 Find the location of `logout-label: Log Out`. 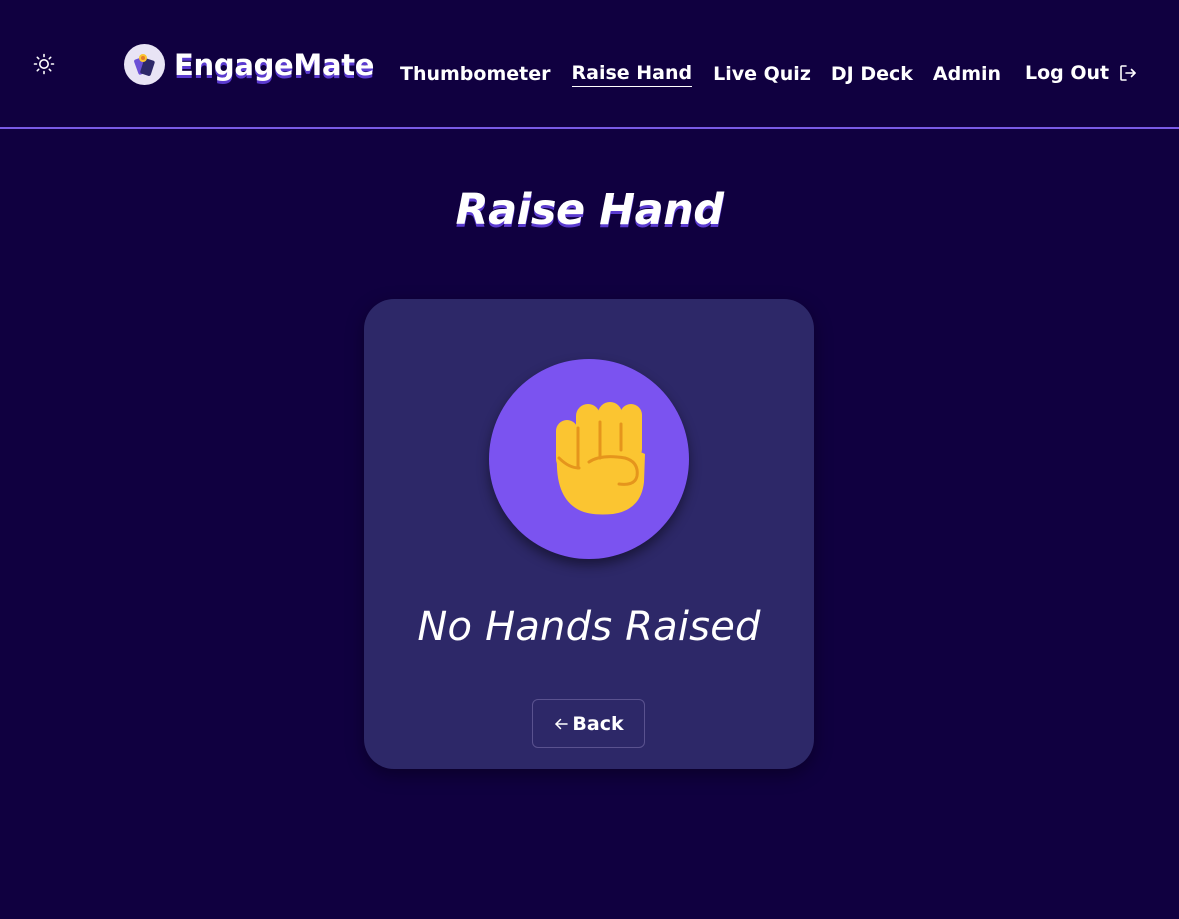

logout-label: Log Out is located at coordinates (1067, 73).